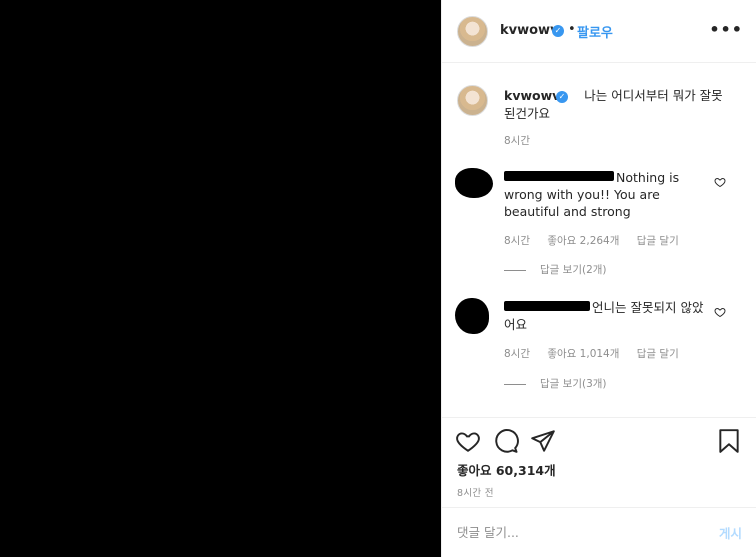 The image size is (756, 557). What do you see at coordinates (595, 31) in the screenshot?
I see `follow-button: 팔로우` at bounding box center [595, 31].